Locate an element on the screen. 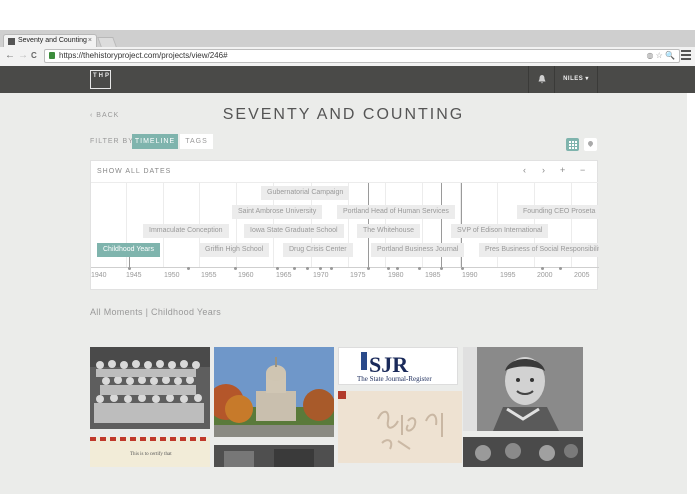 Image resolution: width=695 pixels, height=494 pixels. event-gubernatorial-campaign: Gubernatorial Campaign is located at coordinates (305, 193).